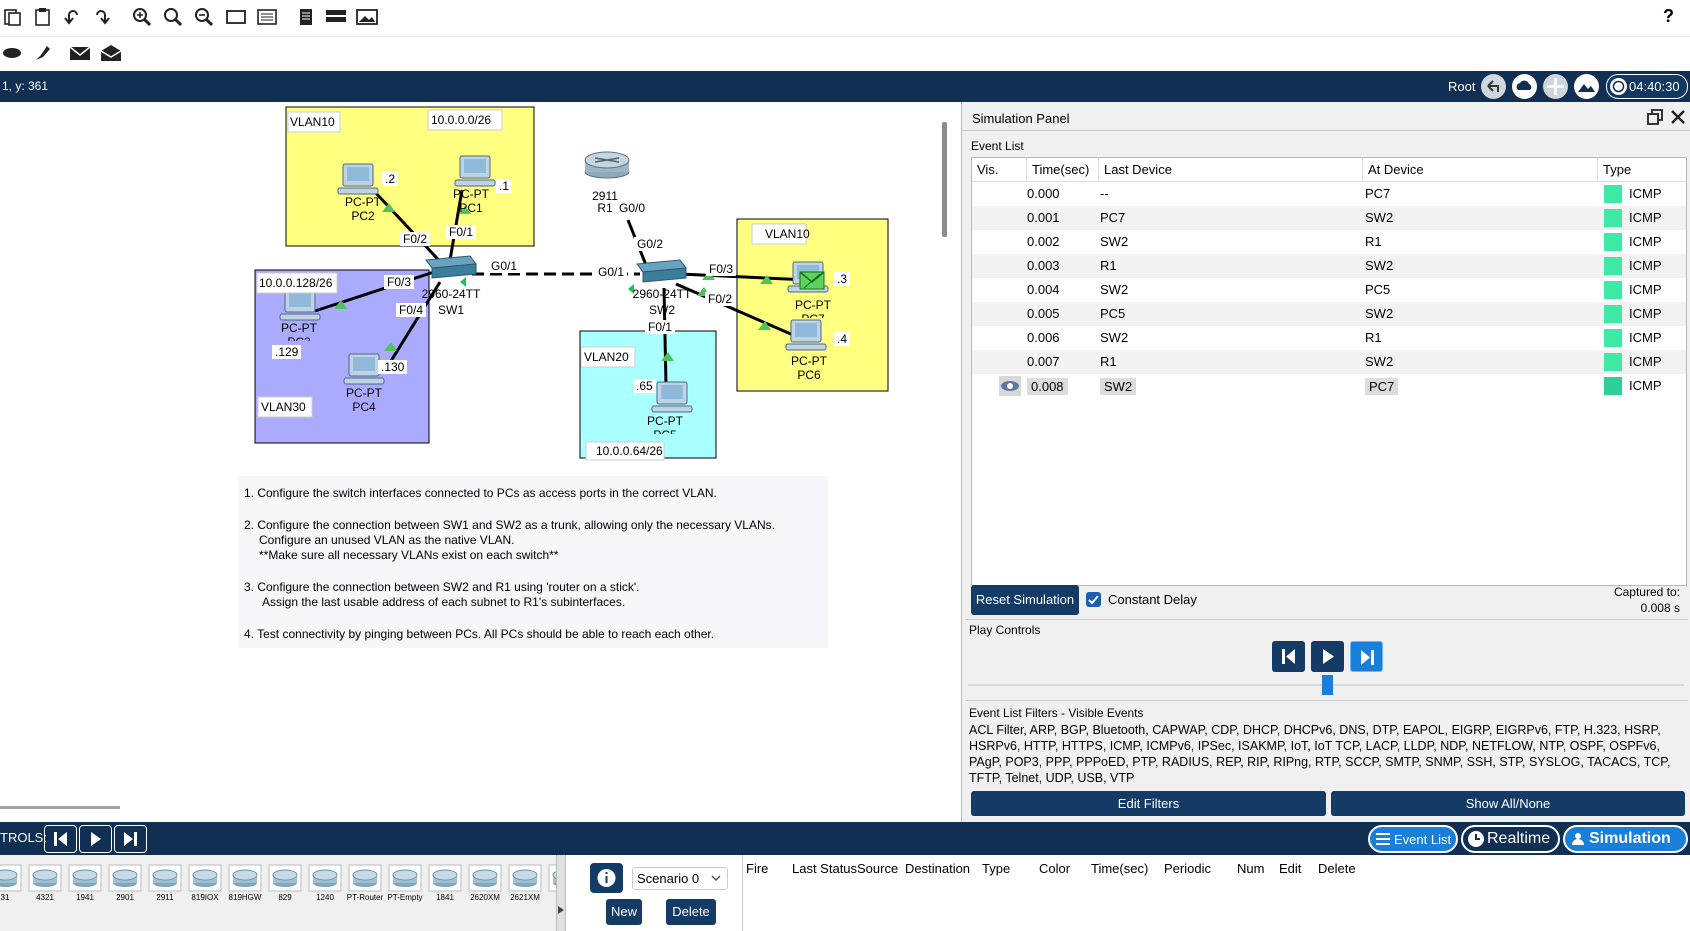 This screenshot has width=1690, height=931. I want to click on constant-delay-checkbox, so click(1093, 599).